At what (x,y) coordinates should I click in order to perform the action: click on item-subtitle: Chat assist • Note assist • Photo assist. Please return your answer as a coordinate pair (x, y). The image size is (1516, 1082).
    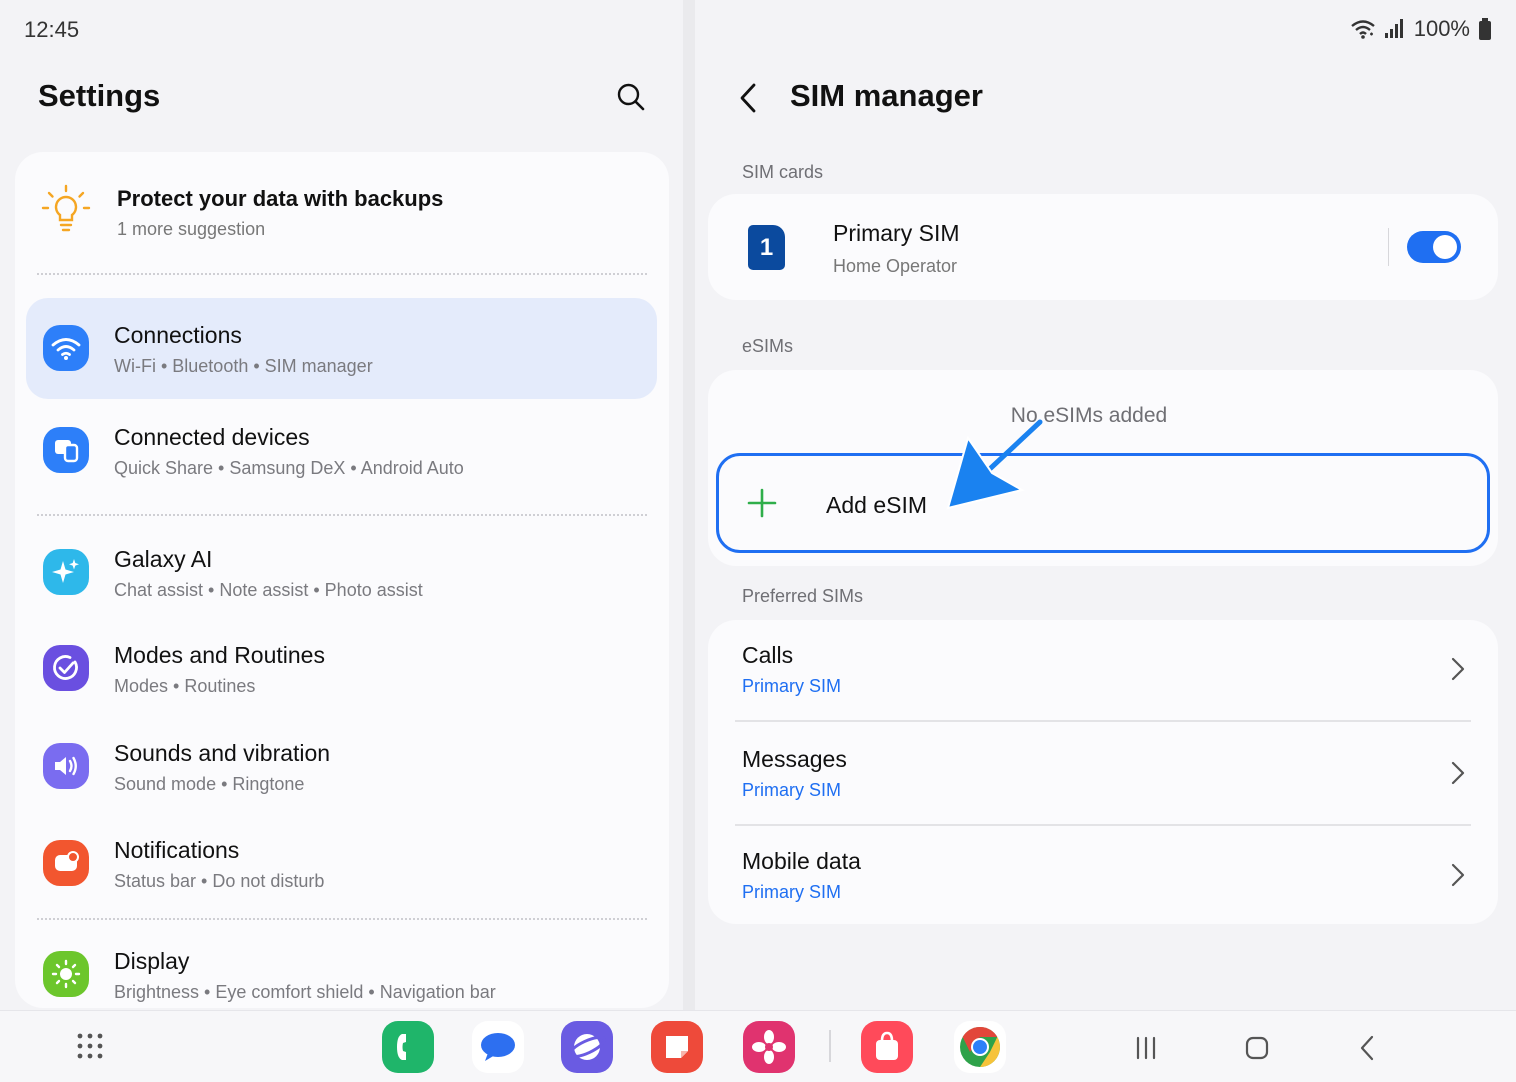
    Looking at the image, I should click on (268, 590).